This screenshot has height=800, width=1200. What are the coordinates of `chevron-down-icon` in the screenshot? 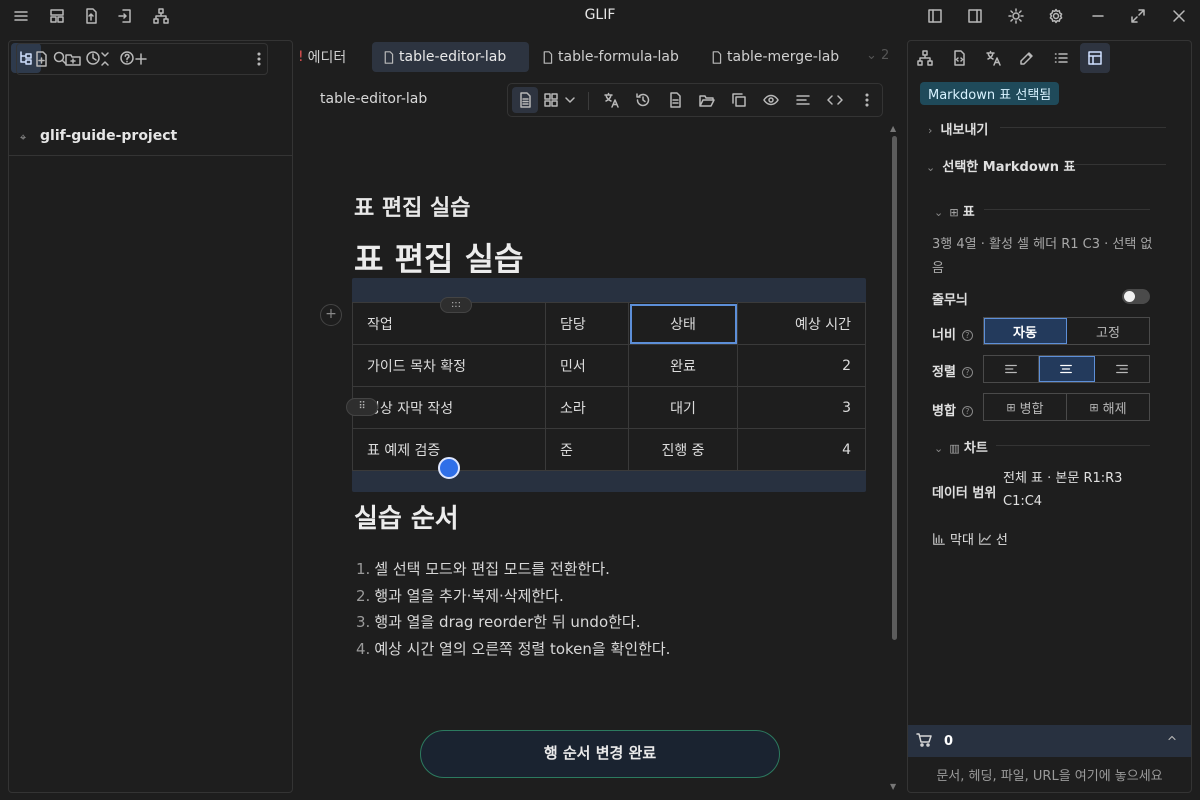 It's located at (570, 100).